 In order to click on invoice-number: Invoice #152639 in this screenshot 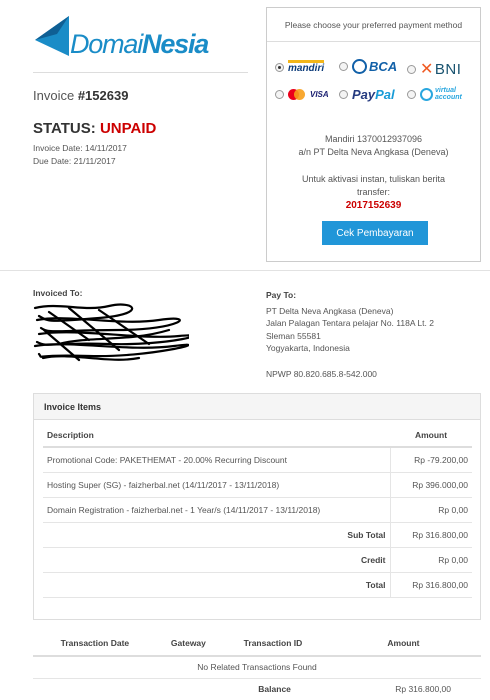, I will do `click(81, 95)`.